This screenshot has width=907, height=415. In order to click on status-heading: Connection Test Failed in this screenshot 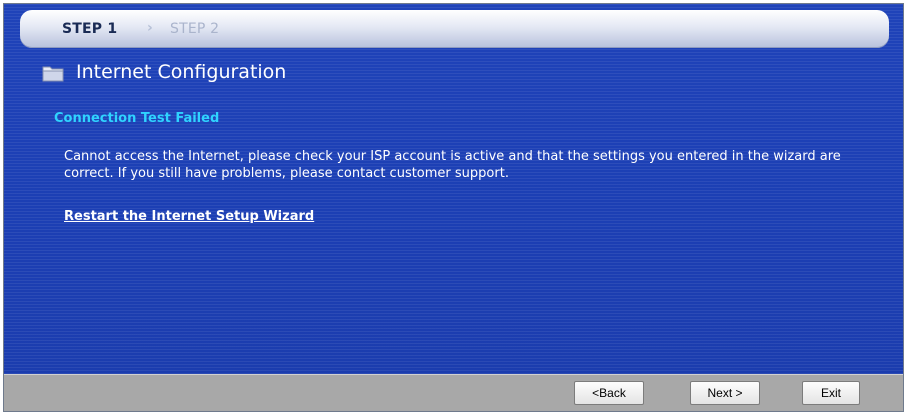, I will do `click(137, 118)`.